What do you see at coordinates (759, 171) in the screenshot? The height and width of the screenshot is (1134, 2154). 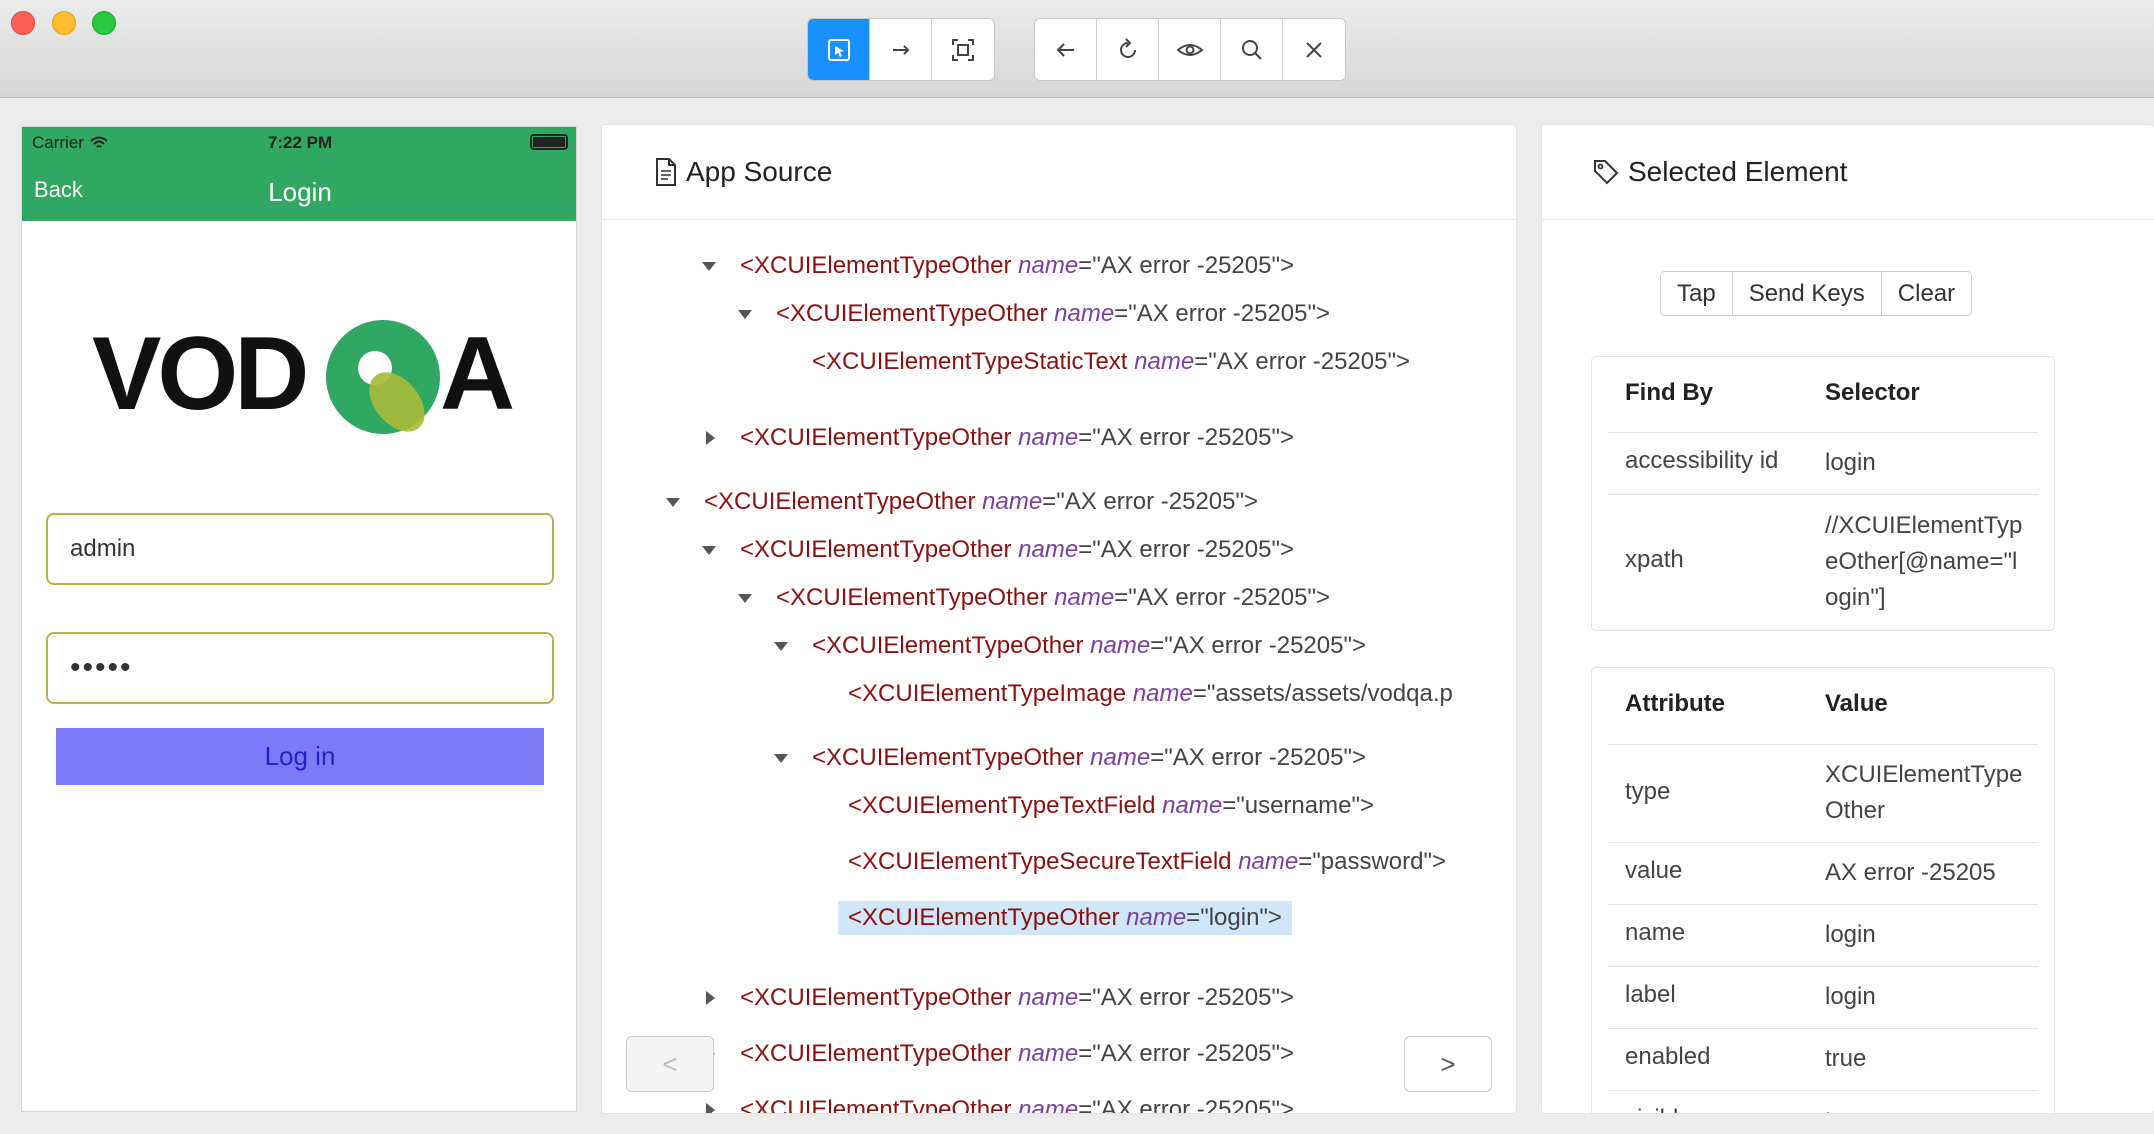 I see `app-source-title: App Source` at bounding box center [759, 171].